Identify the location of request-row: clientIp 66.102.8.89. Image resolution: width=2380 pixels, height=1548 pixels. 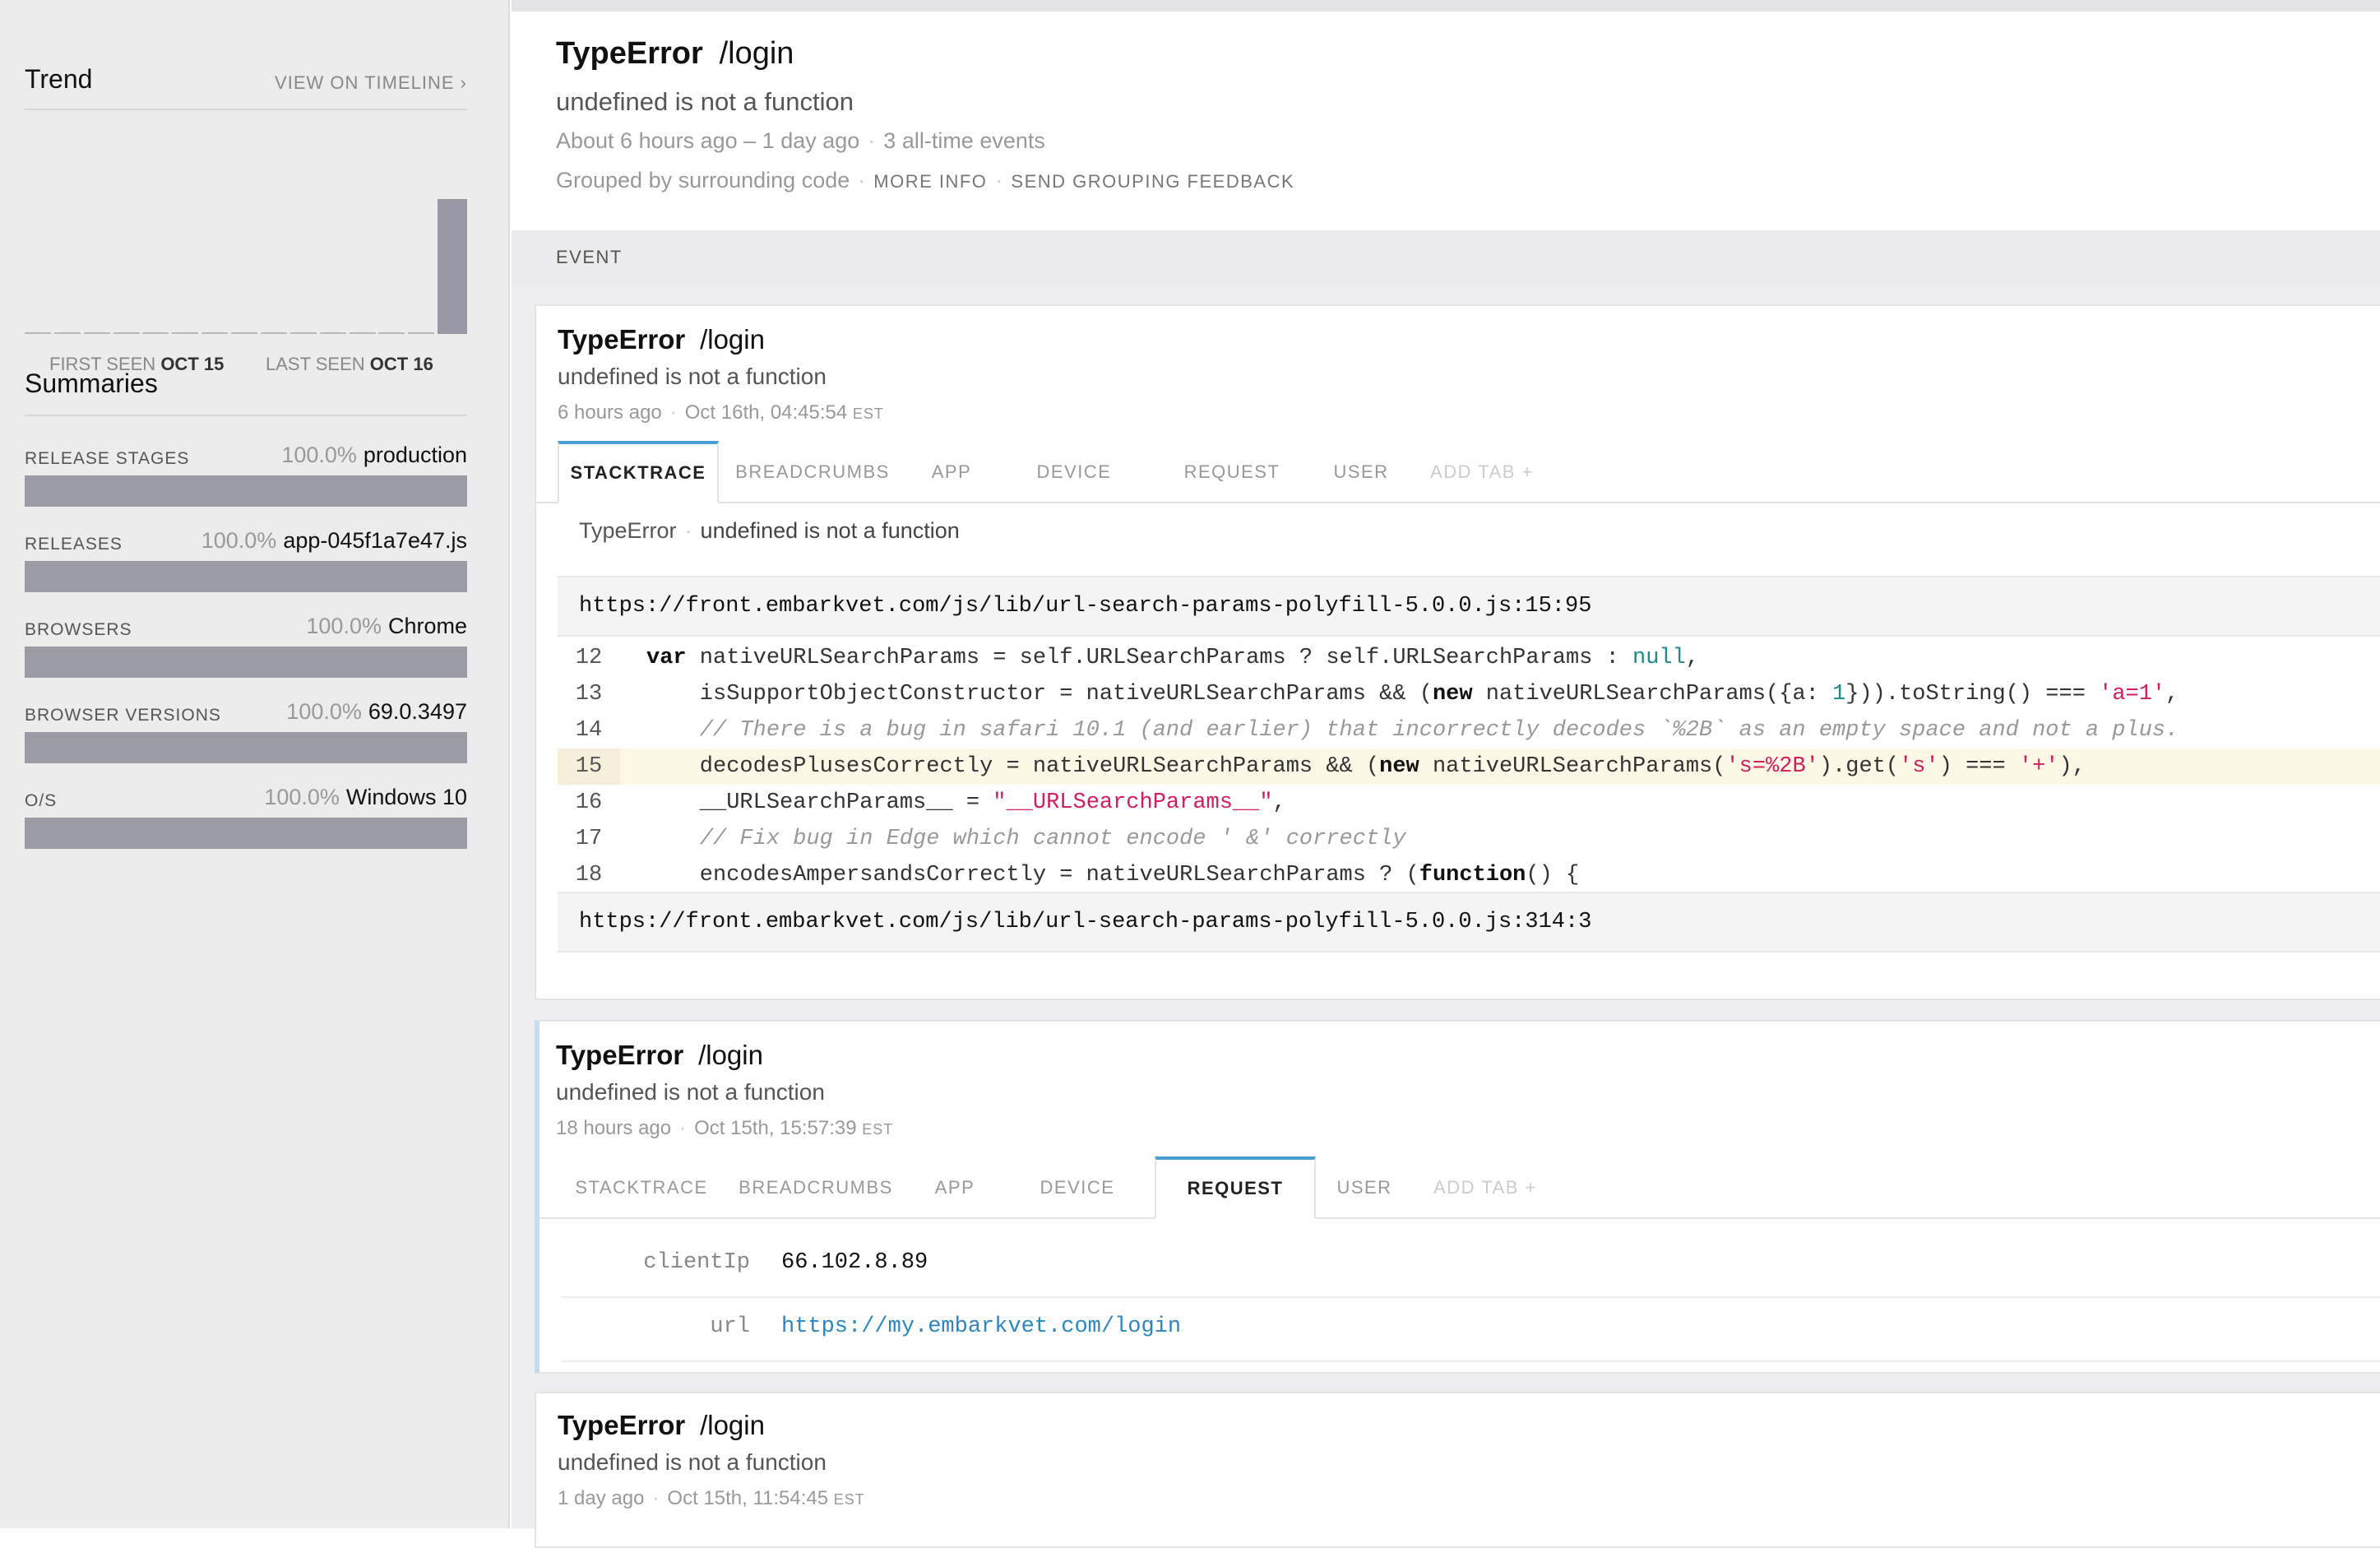
(1470, 1265).